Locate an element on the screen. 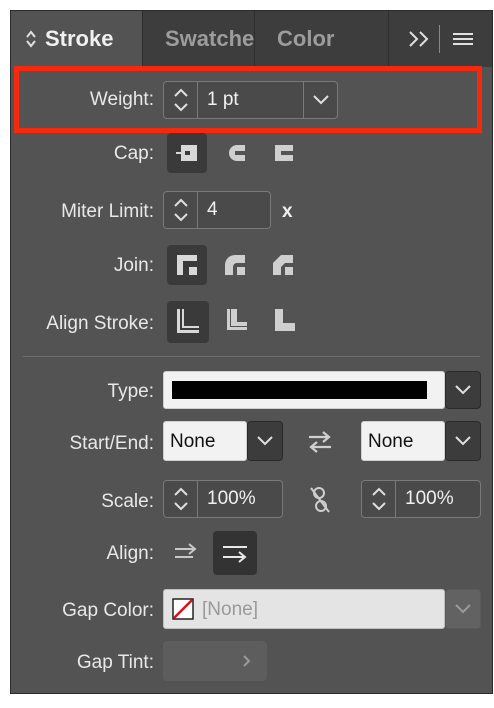 The width and height of the screenshot is (494, 708). round-cap-icon is located at coordinates (237, 153).